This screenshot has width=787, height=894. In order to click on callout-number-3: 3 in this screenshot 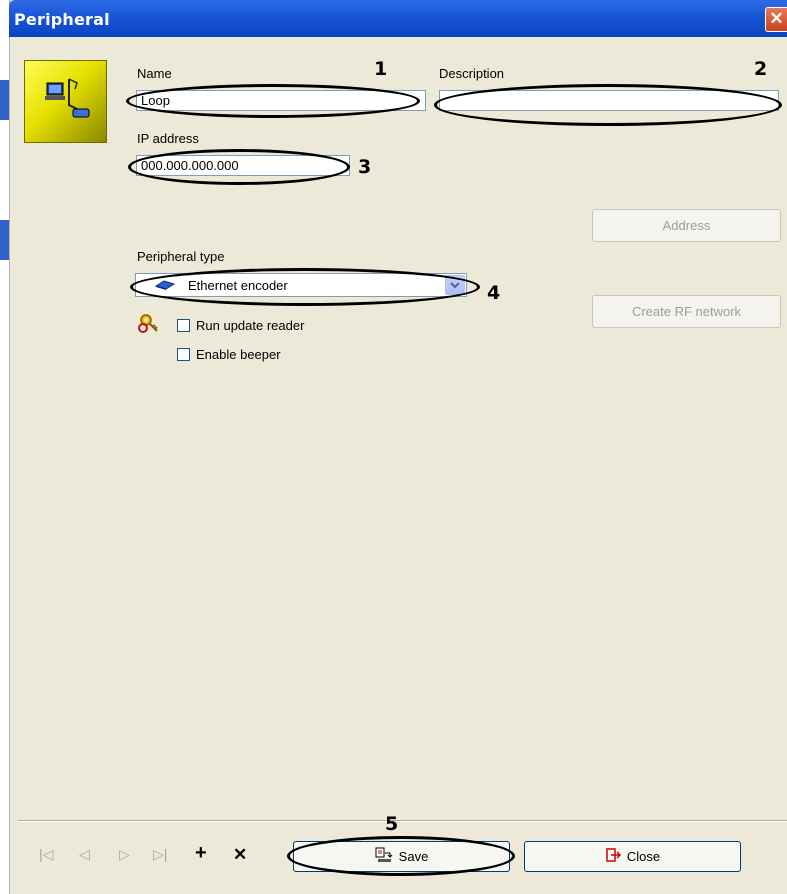, I will do `click(365, 167)`.